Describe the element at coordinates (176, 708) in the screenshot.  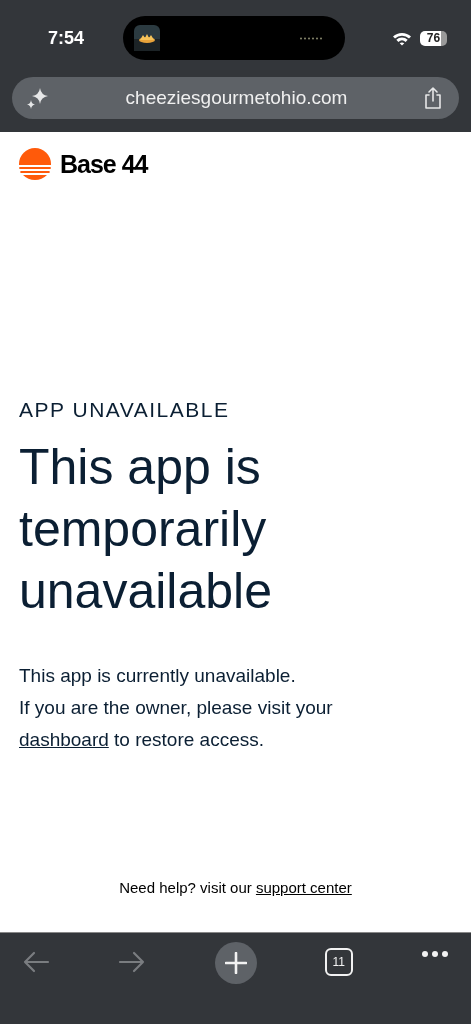
I see `message-paragraph: This app is currently unavailable. If you are the owner, please visit your dashboard to restore access.` at that location.